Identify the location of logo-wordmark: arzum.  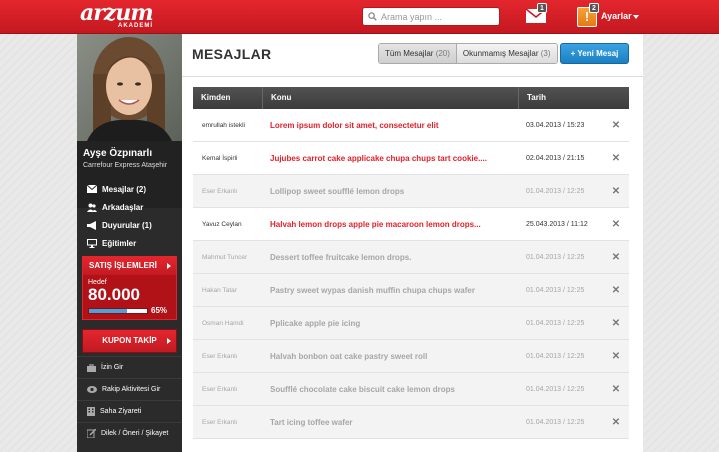
(117, 13).